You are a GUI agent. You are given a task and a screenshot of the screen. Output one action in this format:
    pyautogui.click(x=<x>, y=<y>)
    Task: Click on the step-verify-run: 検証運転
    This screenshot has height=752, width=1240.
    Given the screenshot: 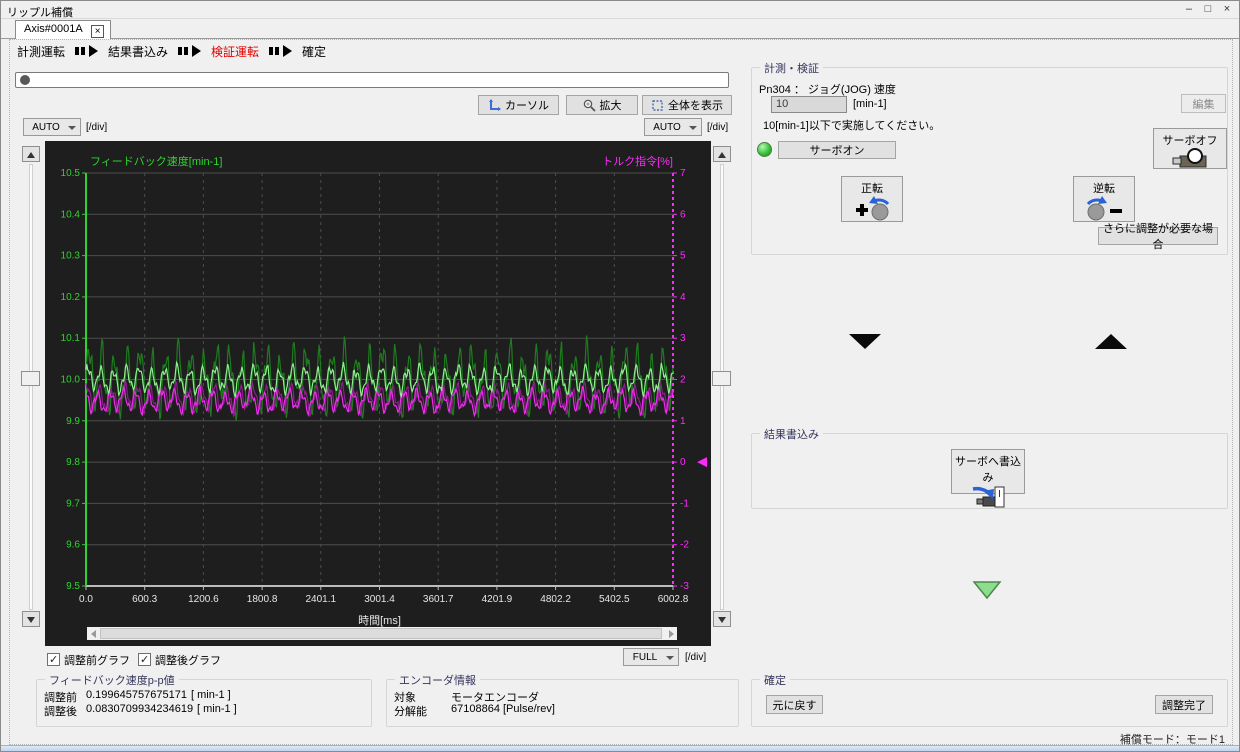 What is the action you would take?
    pyautogui.click(x=235, y=51)
    